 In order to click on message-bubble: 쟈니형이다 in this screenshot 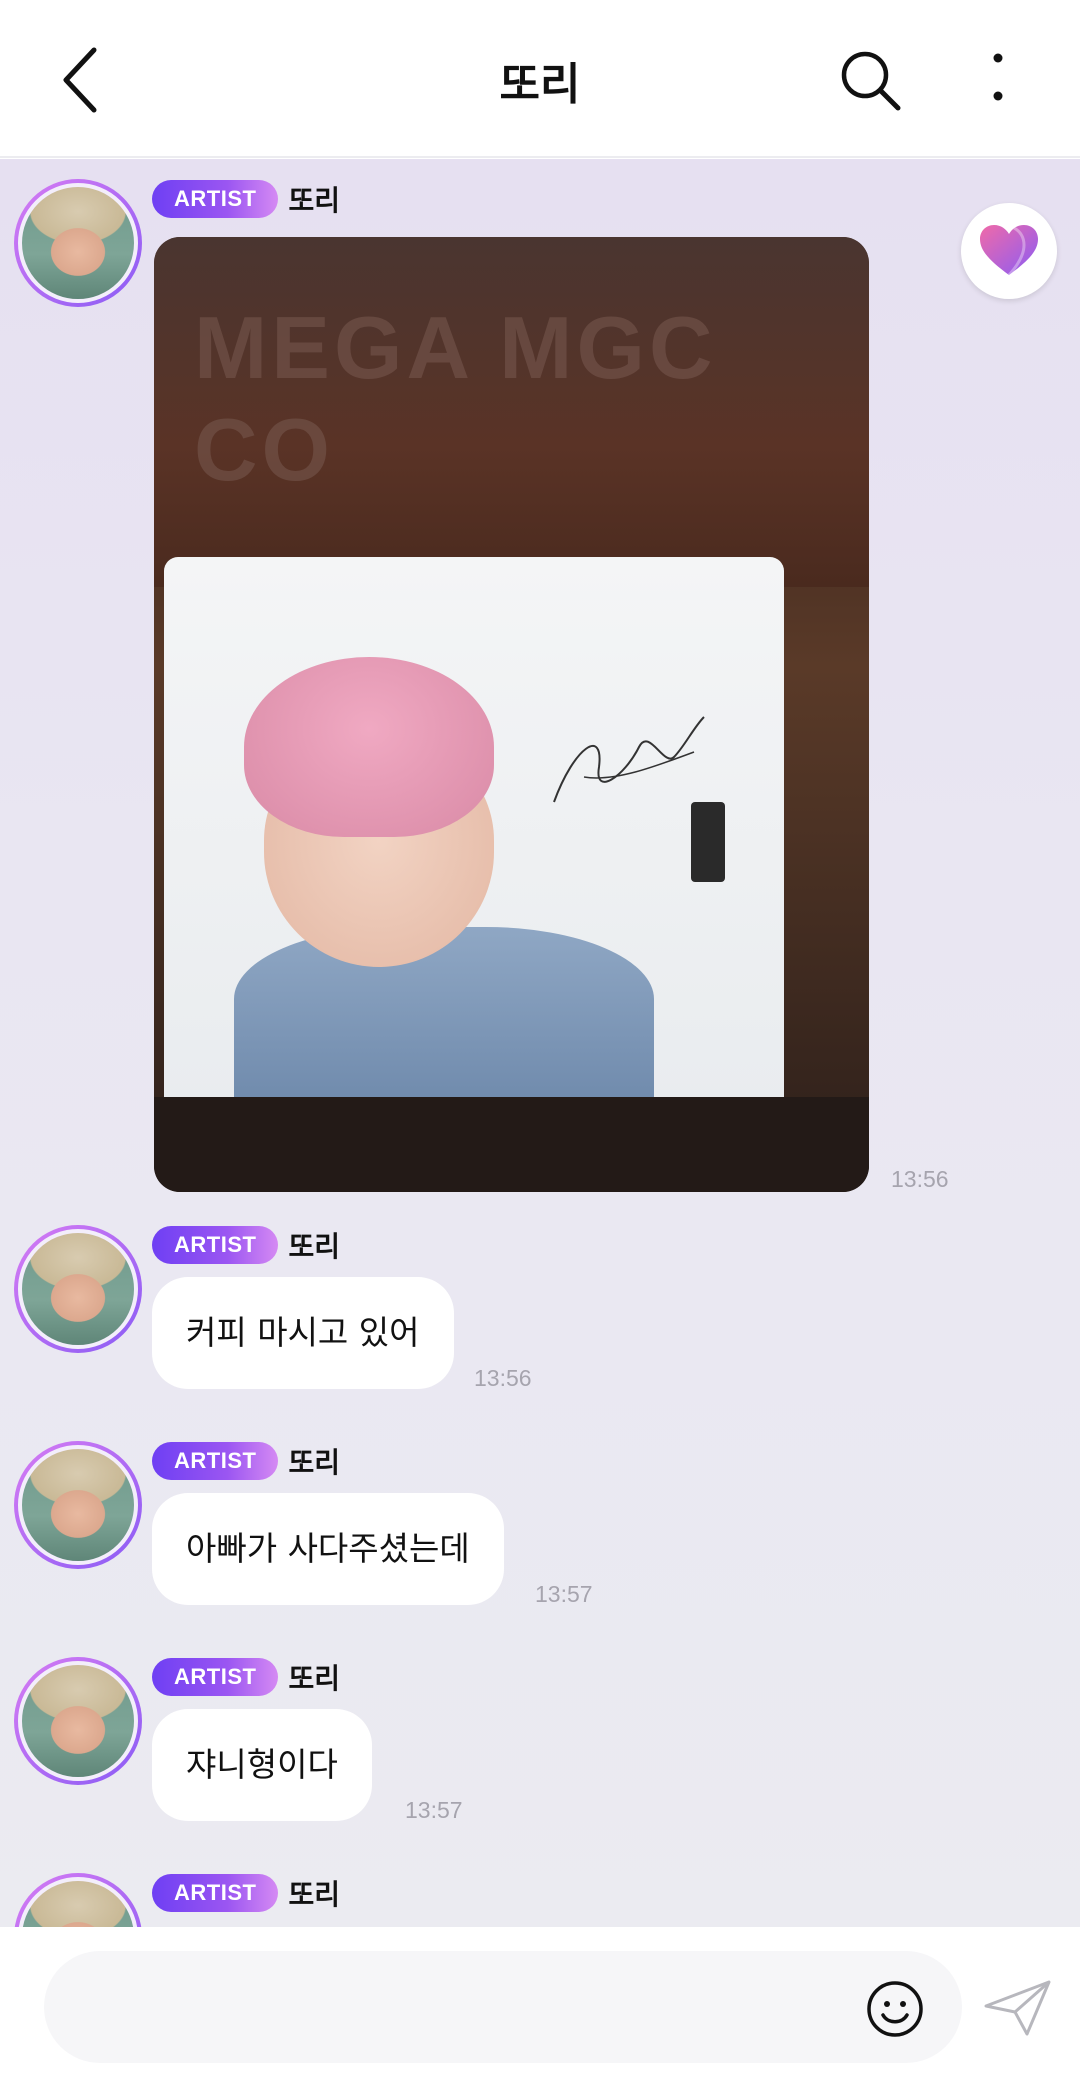, I will do `click(262, 1765)`.